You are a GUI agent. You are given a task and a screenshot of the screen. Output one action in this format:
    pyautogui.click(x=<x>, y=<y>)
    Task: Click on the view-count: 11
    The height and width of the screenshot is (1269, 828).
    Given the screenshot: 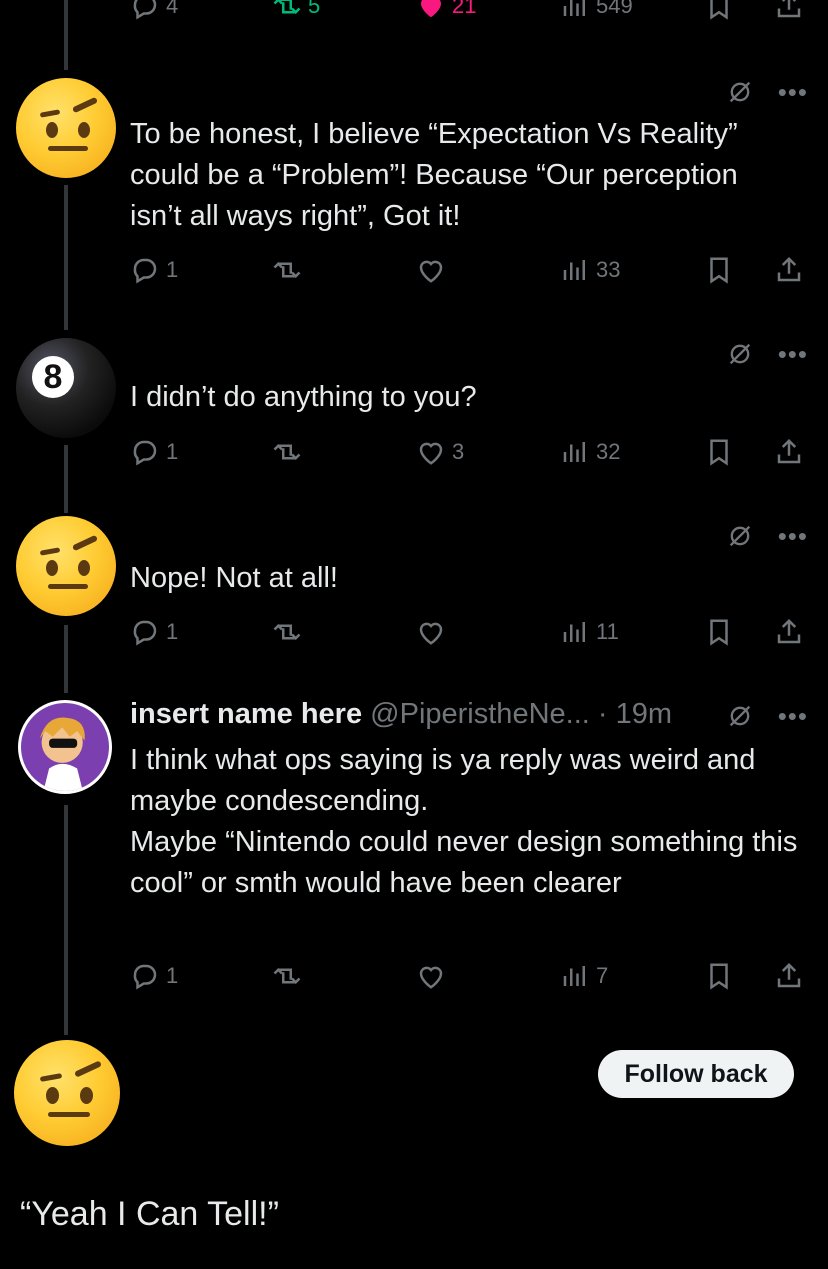 What is the action you would take?
    pyautogui.click(x=607, y=631)
    